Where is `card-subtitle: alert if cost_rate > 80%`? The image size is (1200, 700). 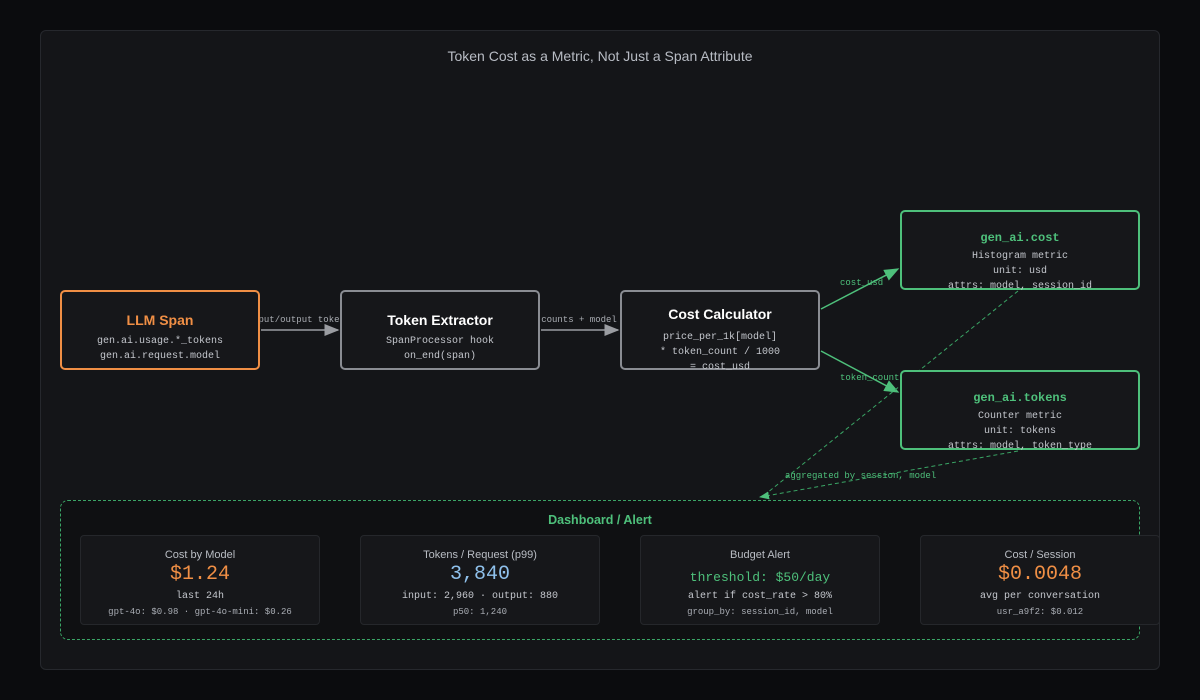
card-subtitle: alert if cost_rate > 80% is located at coordinates (760, 596).